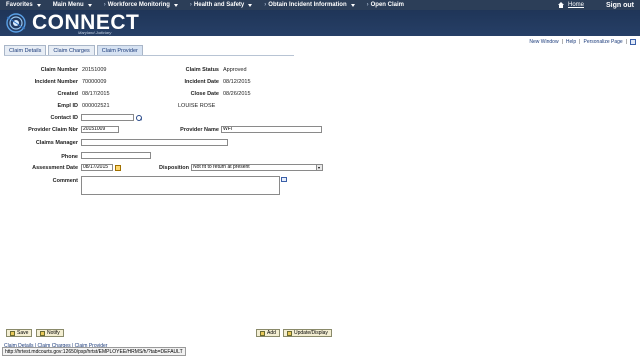  Describe the element at coordinates (174, 168) in the screenshot. I see `disposition-label: Disposition` at that location.